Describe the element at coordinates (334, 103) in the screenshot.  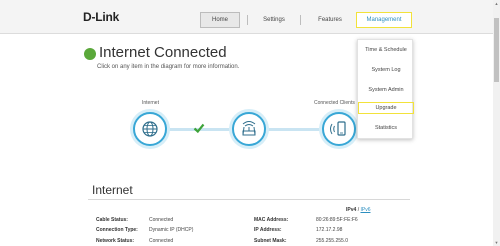
I see `connected-clients-label: Connected Clients` at that location.